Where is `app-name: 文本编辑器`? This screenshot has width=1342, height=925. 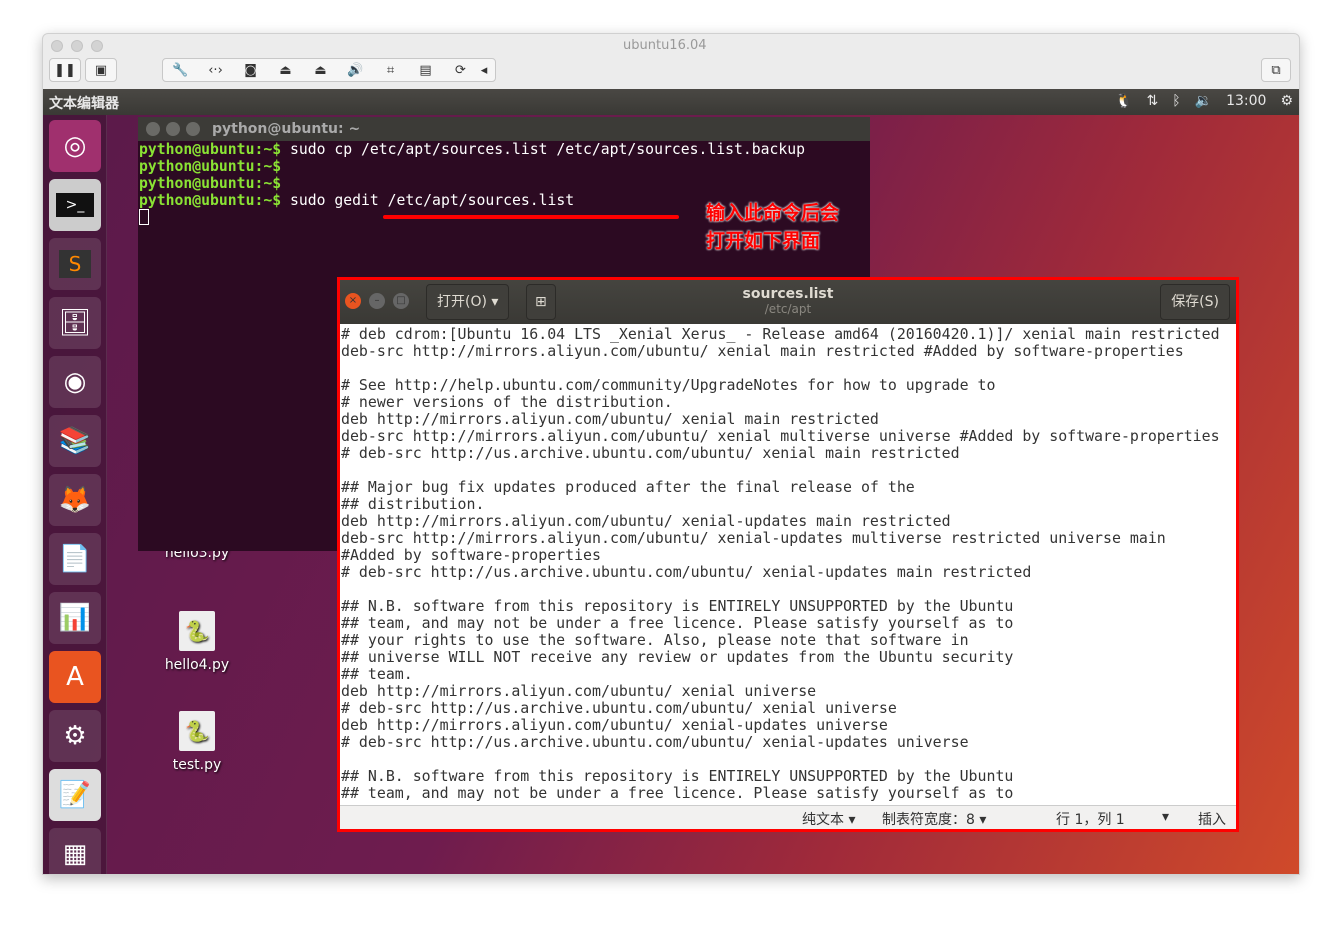
app-name: 文本编辑器 is located at coordinates (84, 104).